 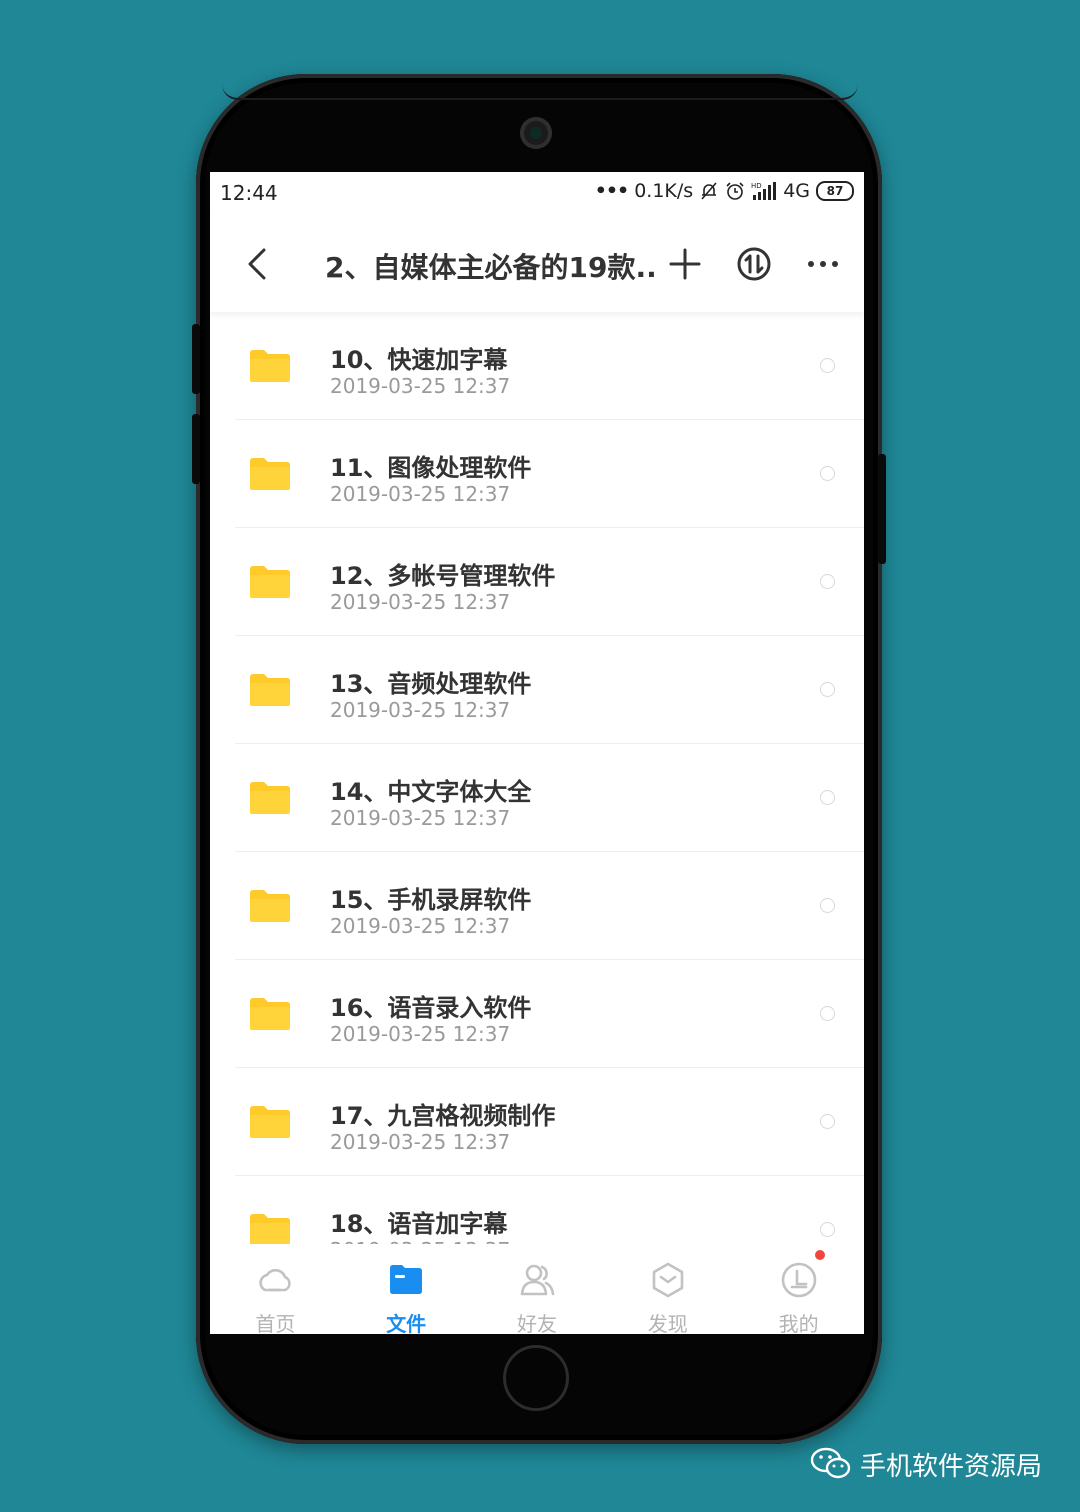 I want to click on back-icon, so click(x=258, y=264).